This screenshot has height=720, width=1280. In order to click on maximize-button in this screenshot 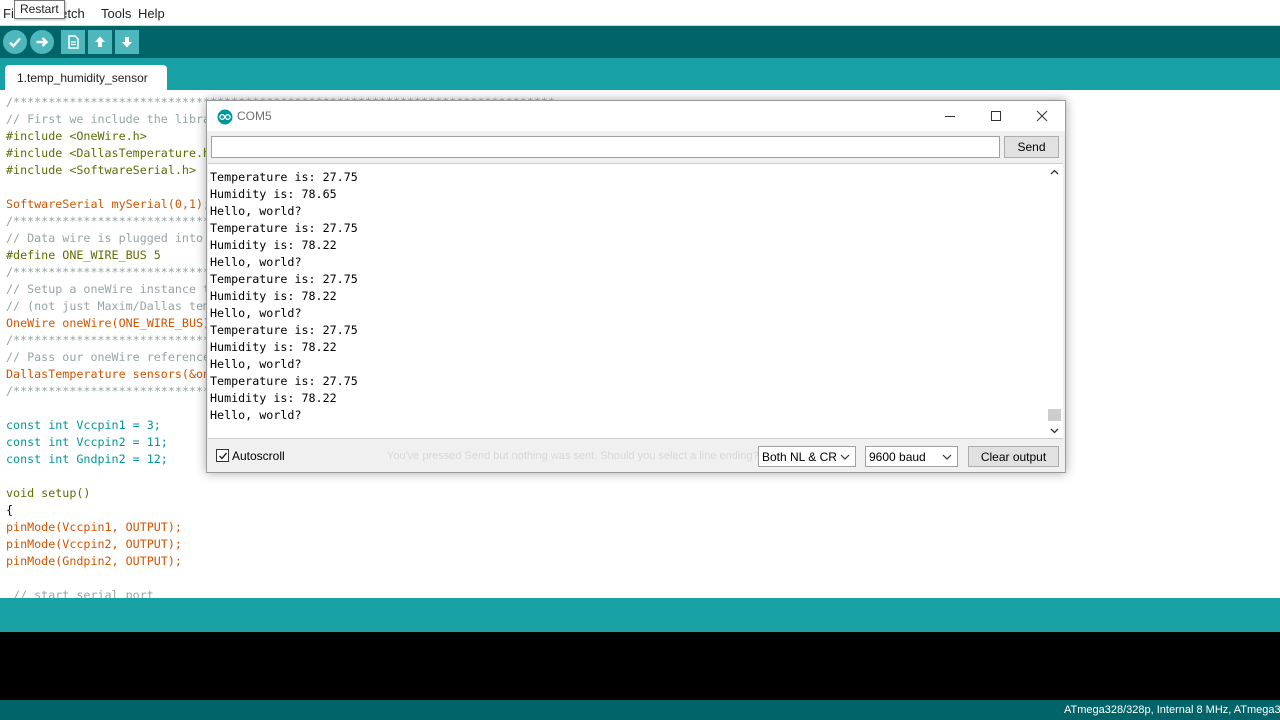, I will do `click(996, 116)`.